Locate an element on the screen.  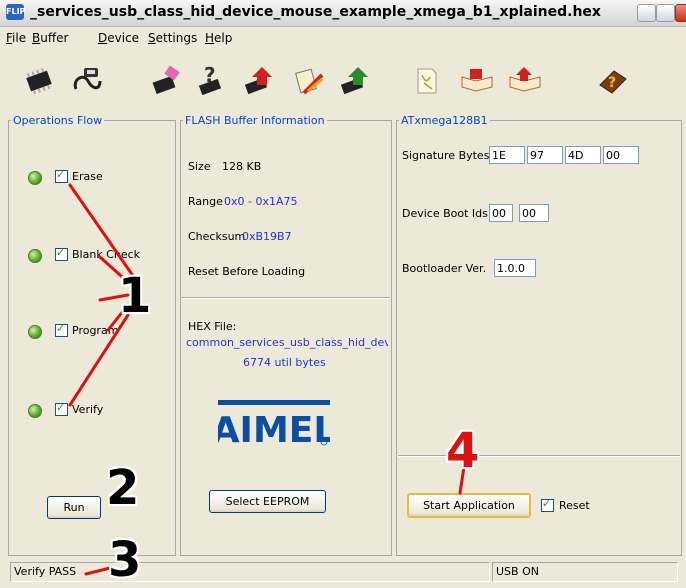
help-book-icon: ? is located at coordinates (613, 81).